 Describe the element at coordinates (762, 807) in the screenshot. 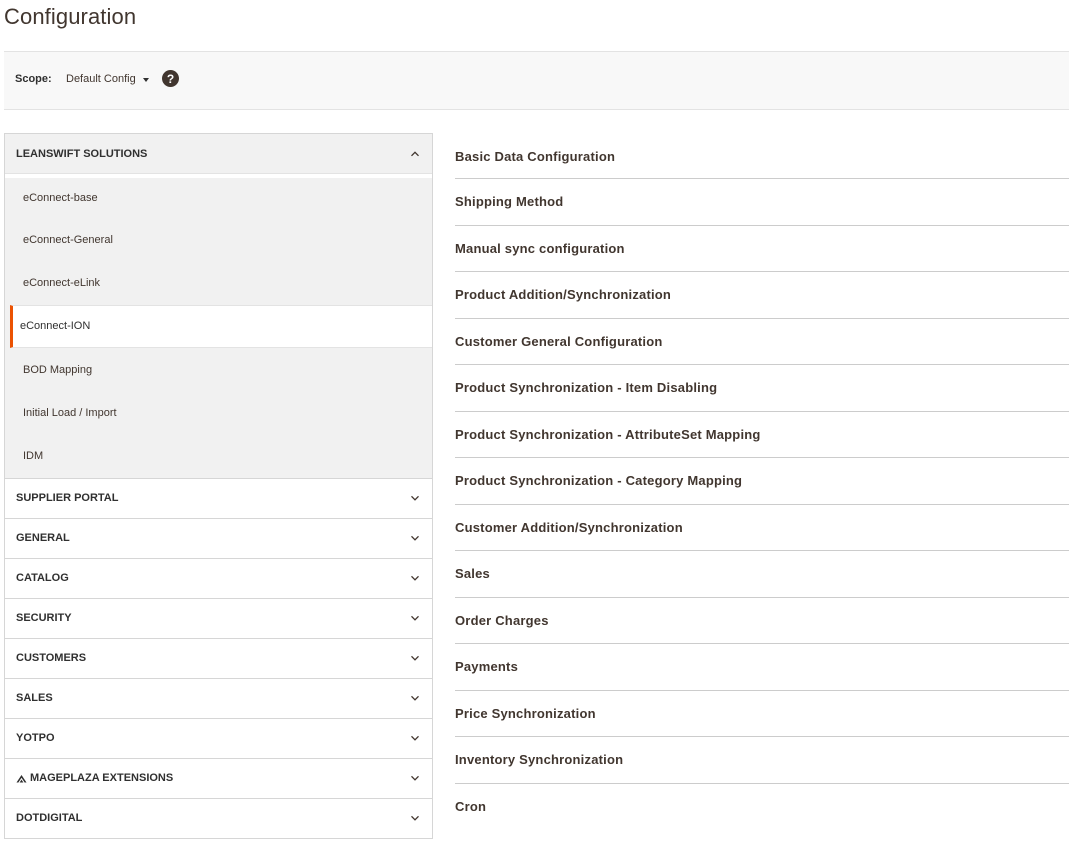

I see `group-cron: Cron` at that location.